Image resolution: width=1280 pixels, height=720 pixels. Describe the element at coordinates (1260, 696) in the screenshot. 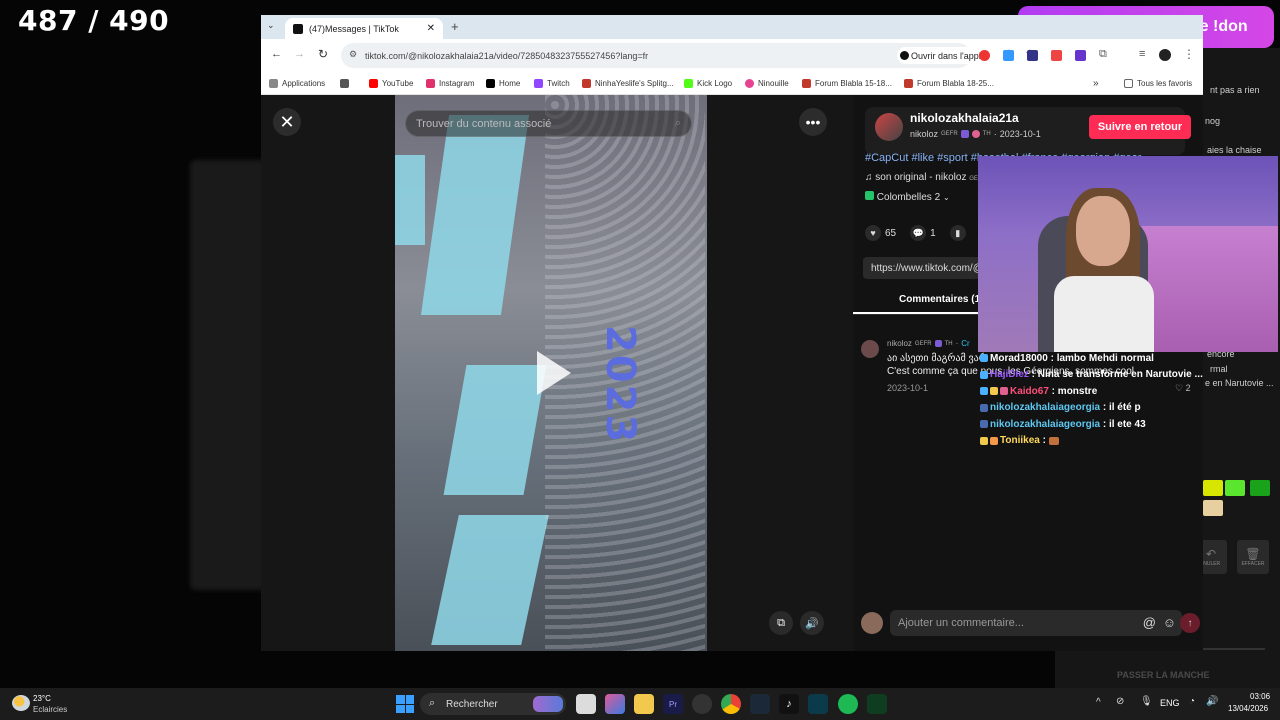

I see `clock-time: 03:06` at that location.